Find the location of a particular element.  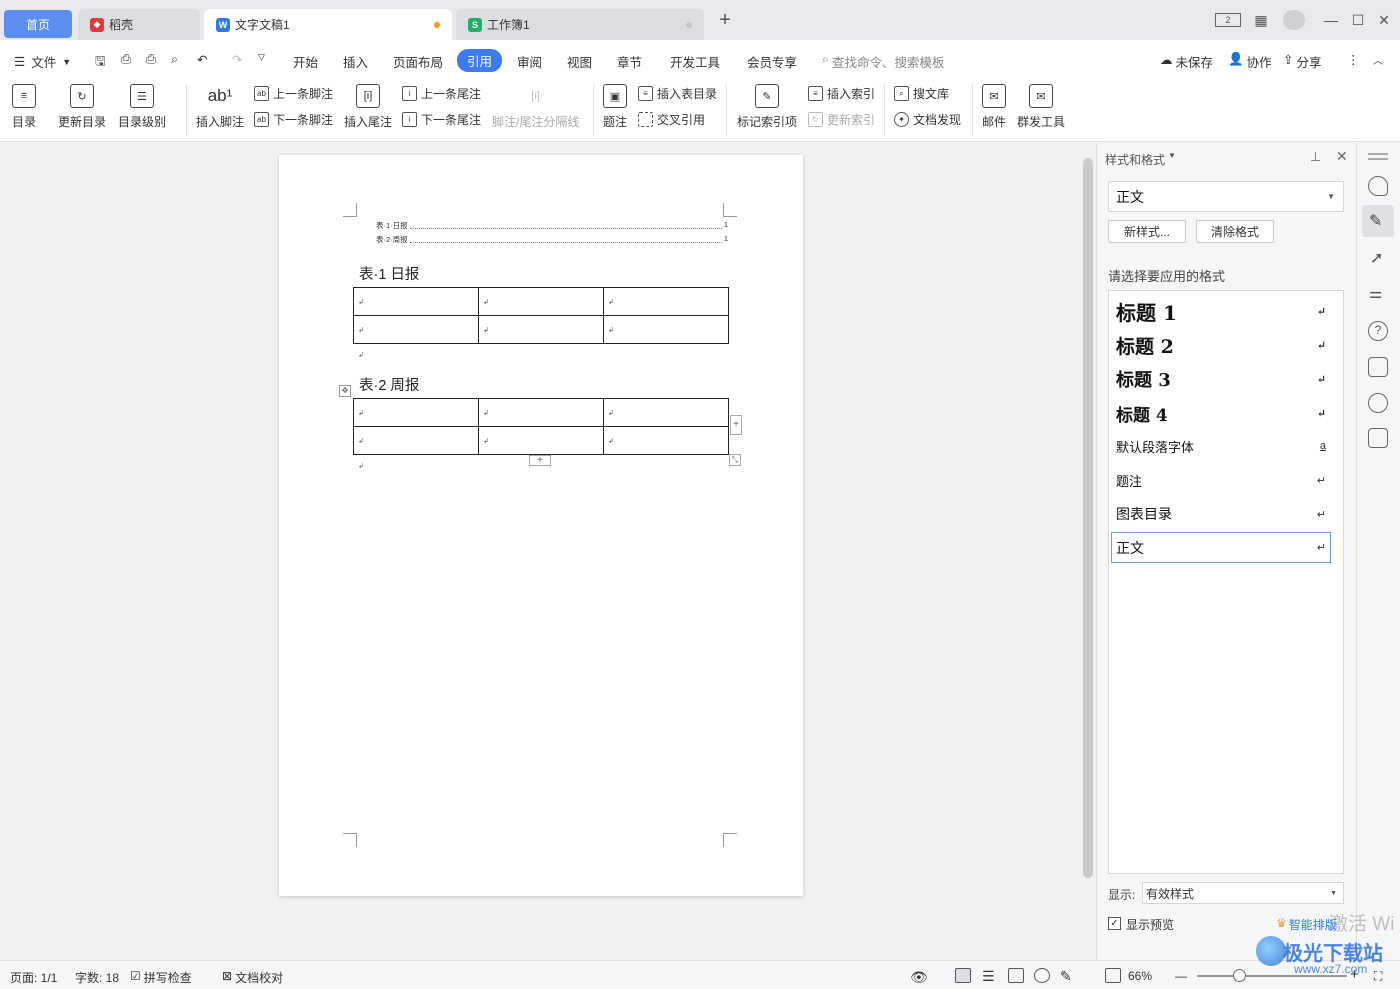

share-doc-icon is located at coordinates (1378, 367).